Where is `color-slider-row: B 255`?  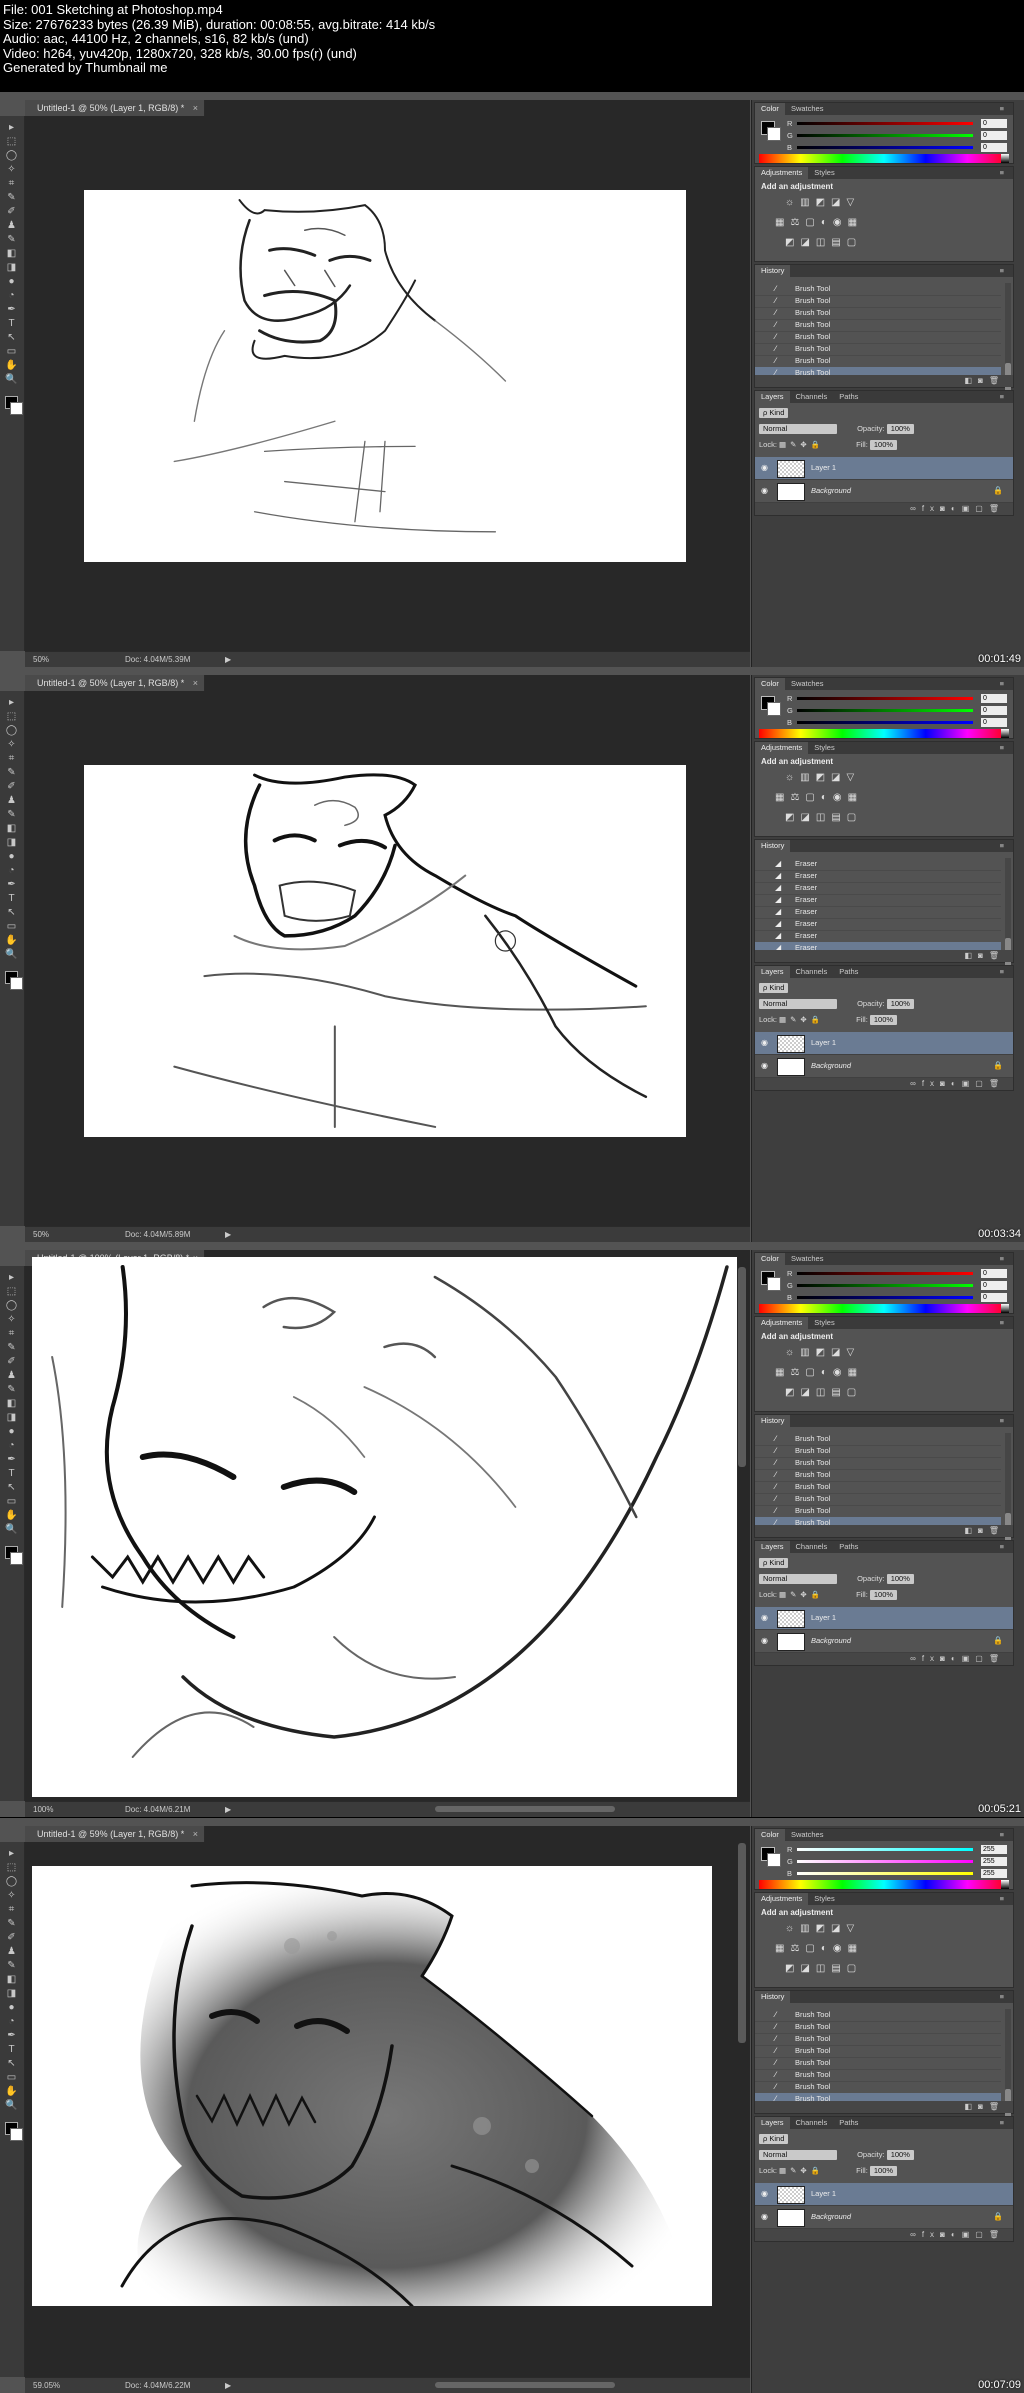
color-slider-row: B 255 is located at coordinates (897, 1874).